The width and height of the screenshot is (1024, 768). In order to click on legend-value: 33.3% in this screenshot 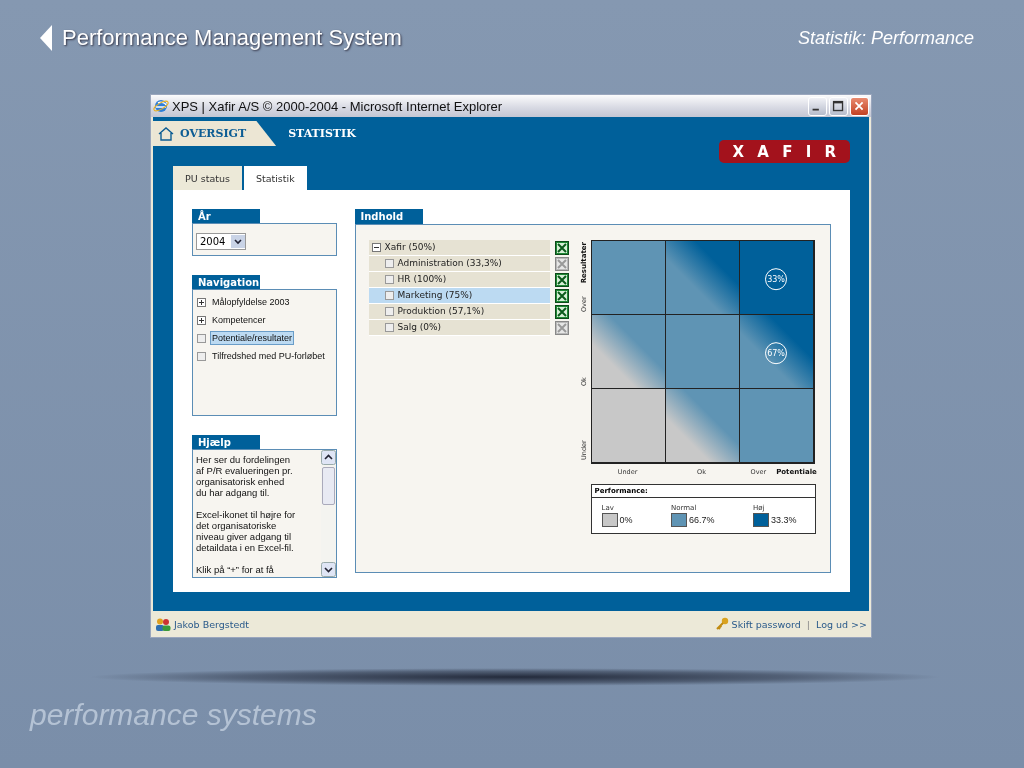, I will do `click(784, 519)`.